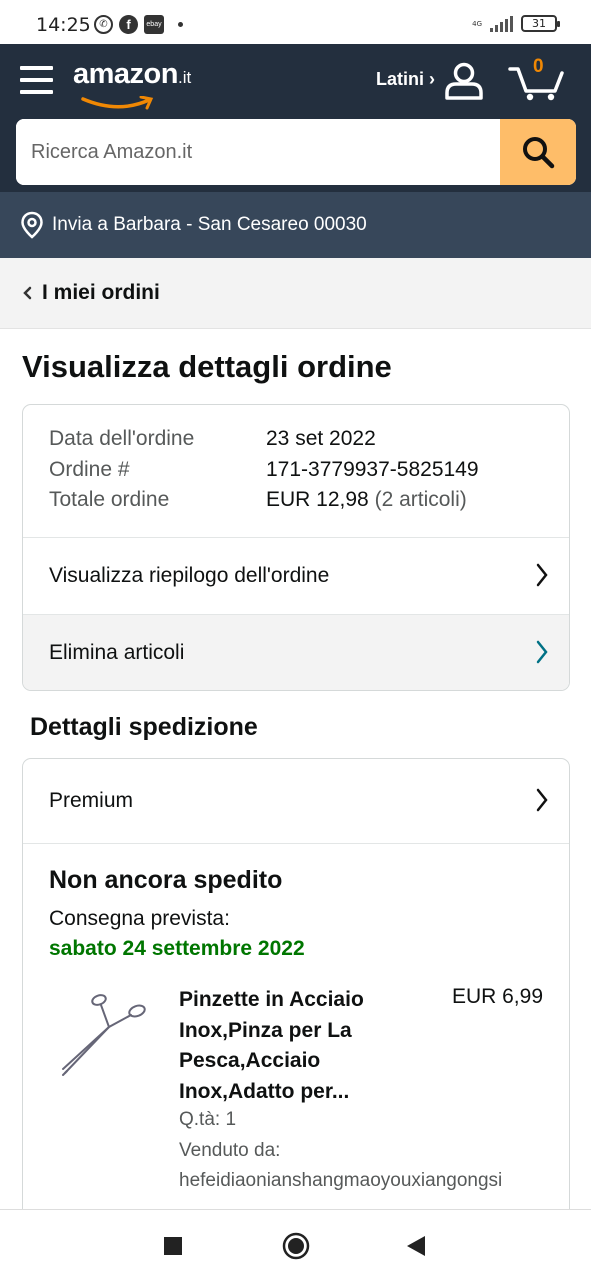 The width and height of the screenshot is (591, 1280). I want to click on user-icon, so click(464, 81).